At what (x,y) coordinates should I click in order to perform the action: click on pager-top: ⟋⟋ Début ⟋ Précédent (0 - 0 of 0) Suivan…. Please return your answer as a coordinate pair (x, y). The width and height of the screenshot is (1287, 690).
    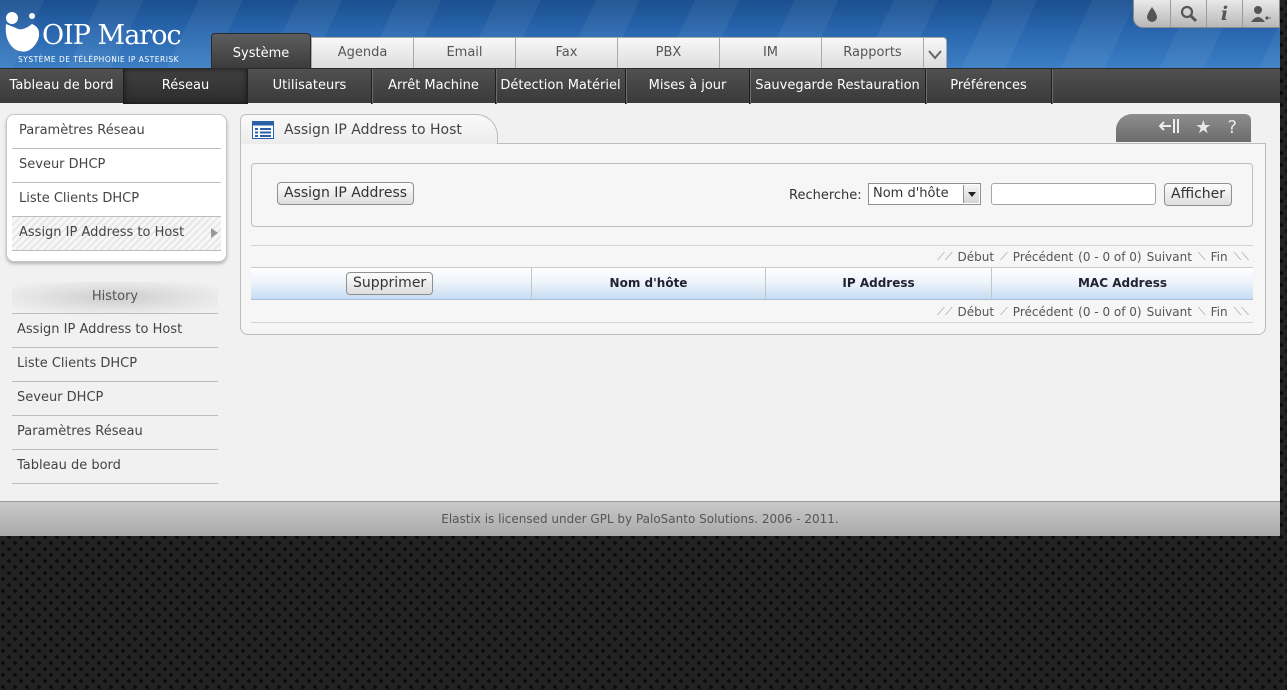
    Looking at the image, I should click on (752, 256).